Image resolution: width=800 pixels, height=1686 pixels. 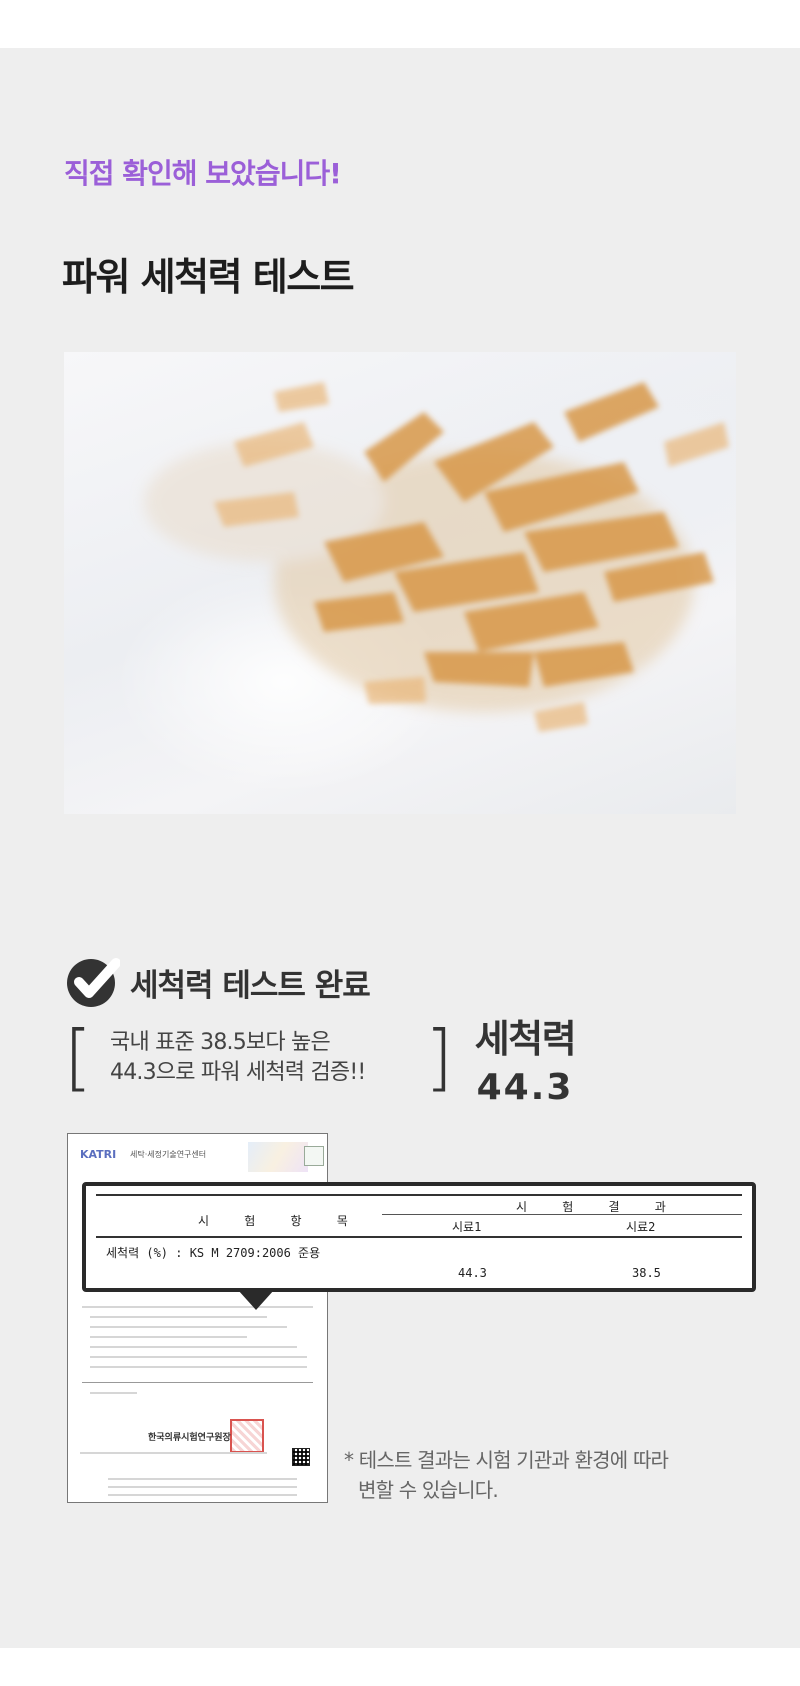 I want to click on disclaimer-line-2: 변할 수 있습니다., so click(x=428, y=1490).